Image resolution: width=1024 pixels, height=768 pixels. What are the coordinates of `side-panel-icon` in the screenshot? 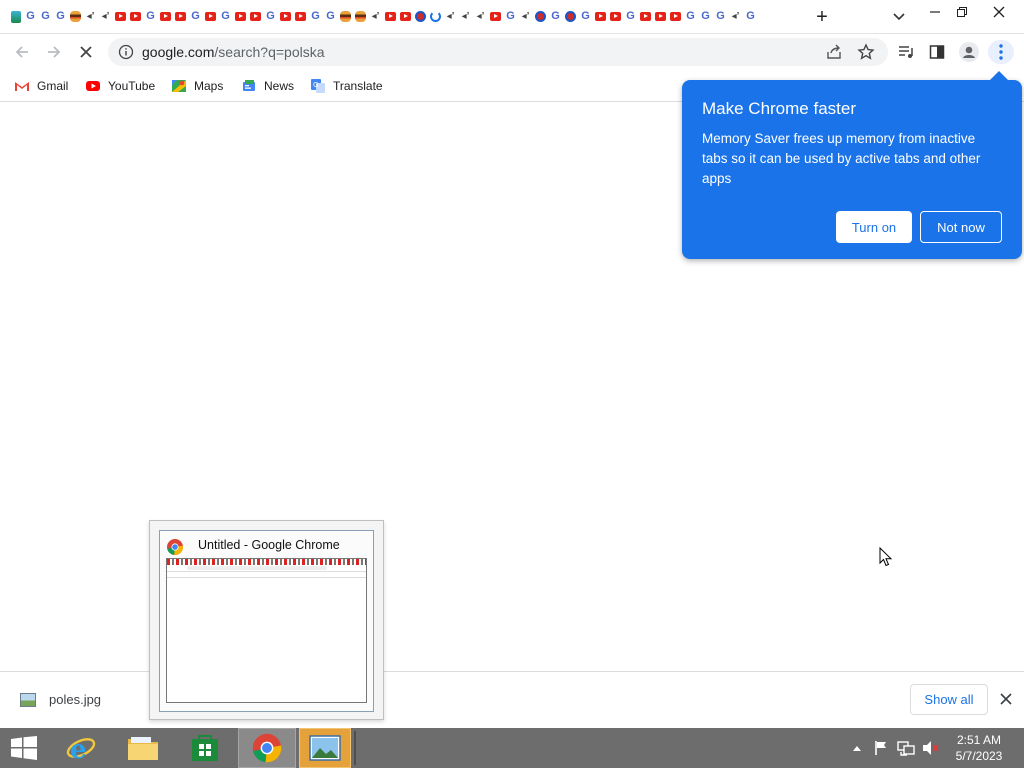 It's located at (937, 52).